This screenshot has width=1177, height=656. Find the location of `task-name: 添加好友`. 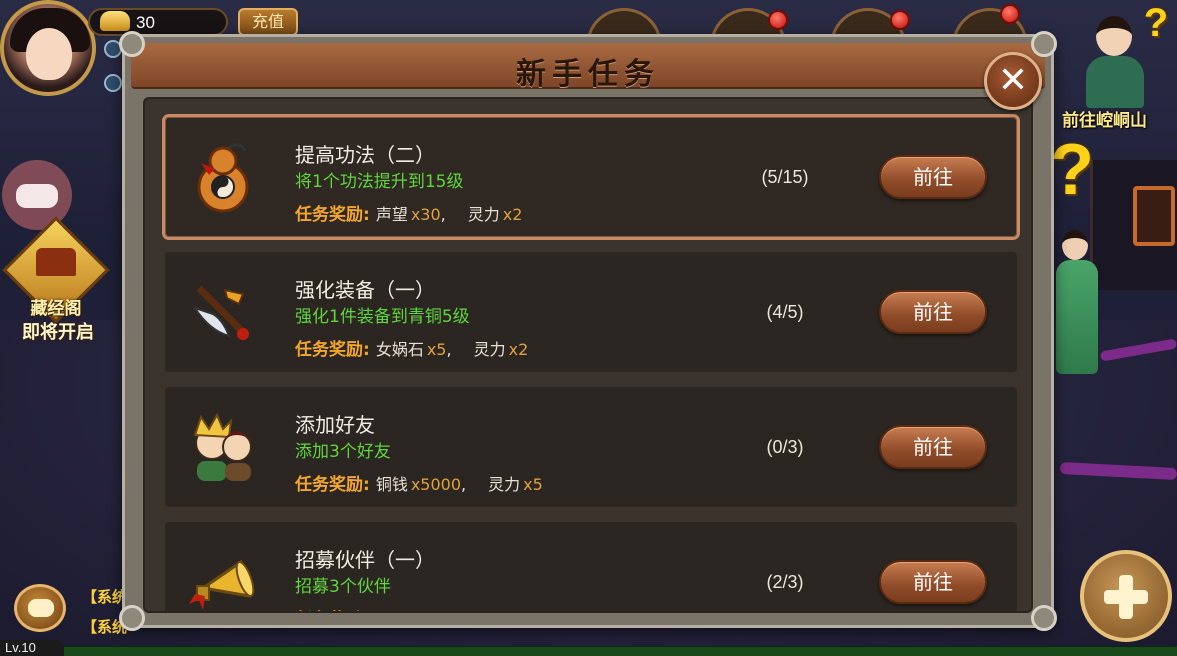

task-name: 添加好友 is located at coordinates (335, 425).